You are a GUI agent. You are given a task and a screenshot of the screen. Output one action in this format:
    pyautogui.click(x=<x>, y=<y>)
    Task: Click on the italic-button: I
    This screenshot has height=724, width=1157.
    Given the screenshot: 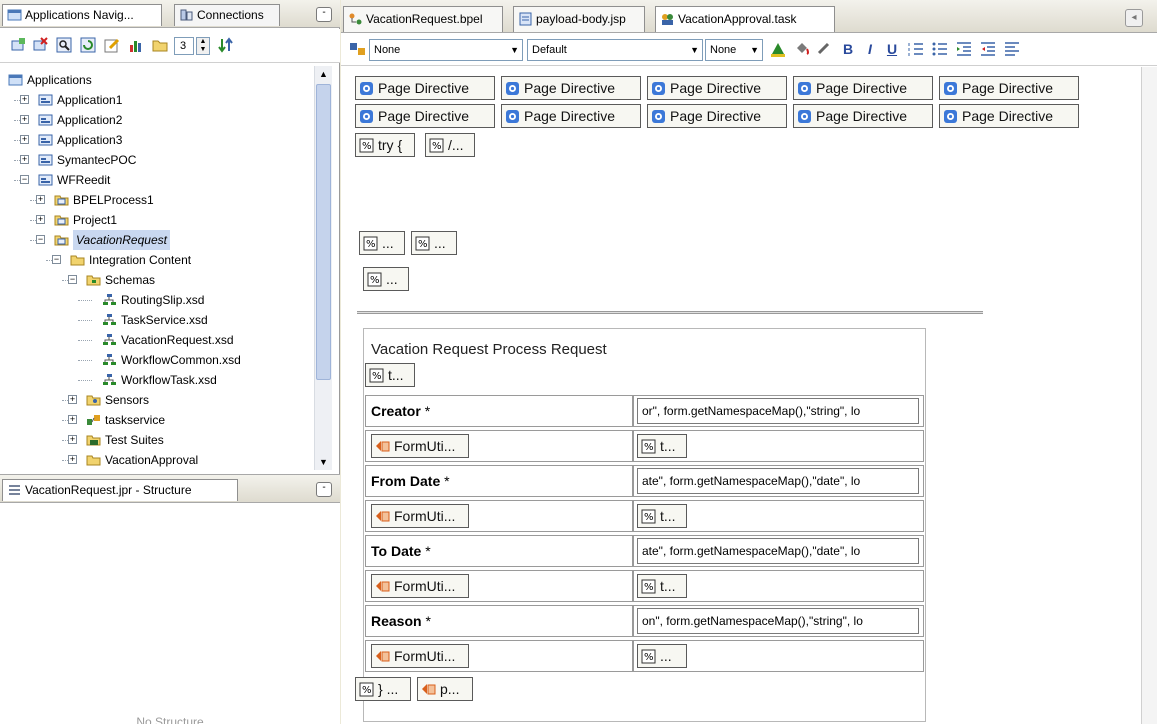 What is the action you would take?
    pyautogui.click(x=870, y=49)
    